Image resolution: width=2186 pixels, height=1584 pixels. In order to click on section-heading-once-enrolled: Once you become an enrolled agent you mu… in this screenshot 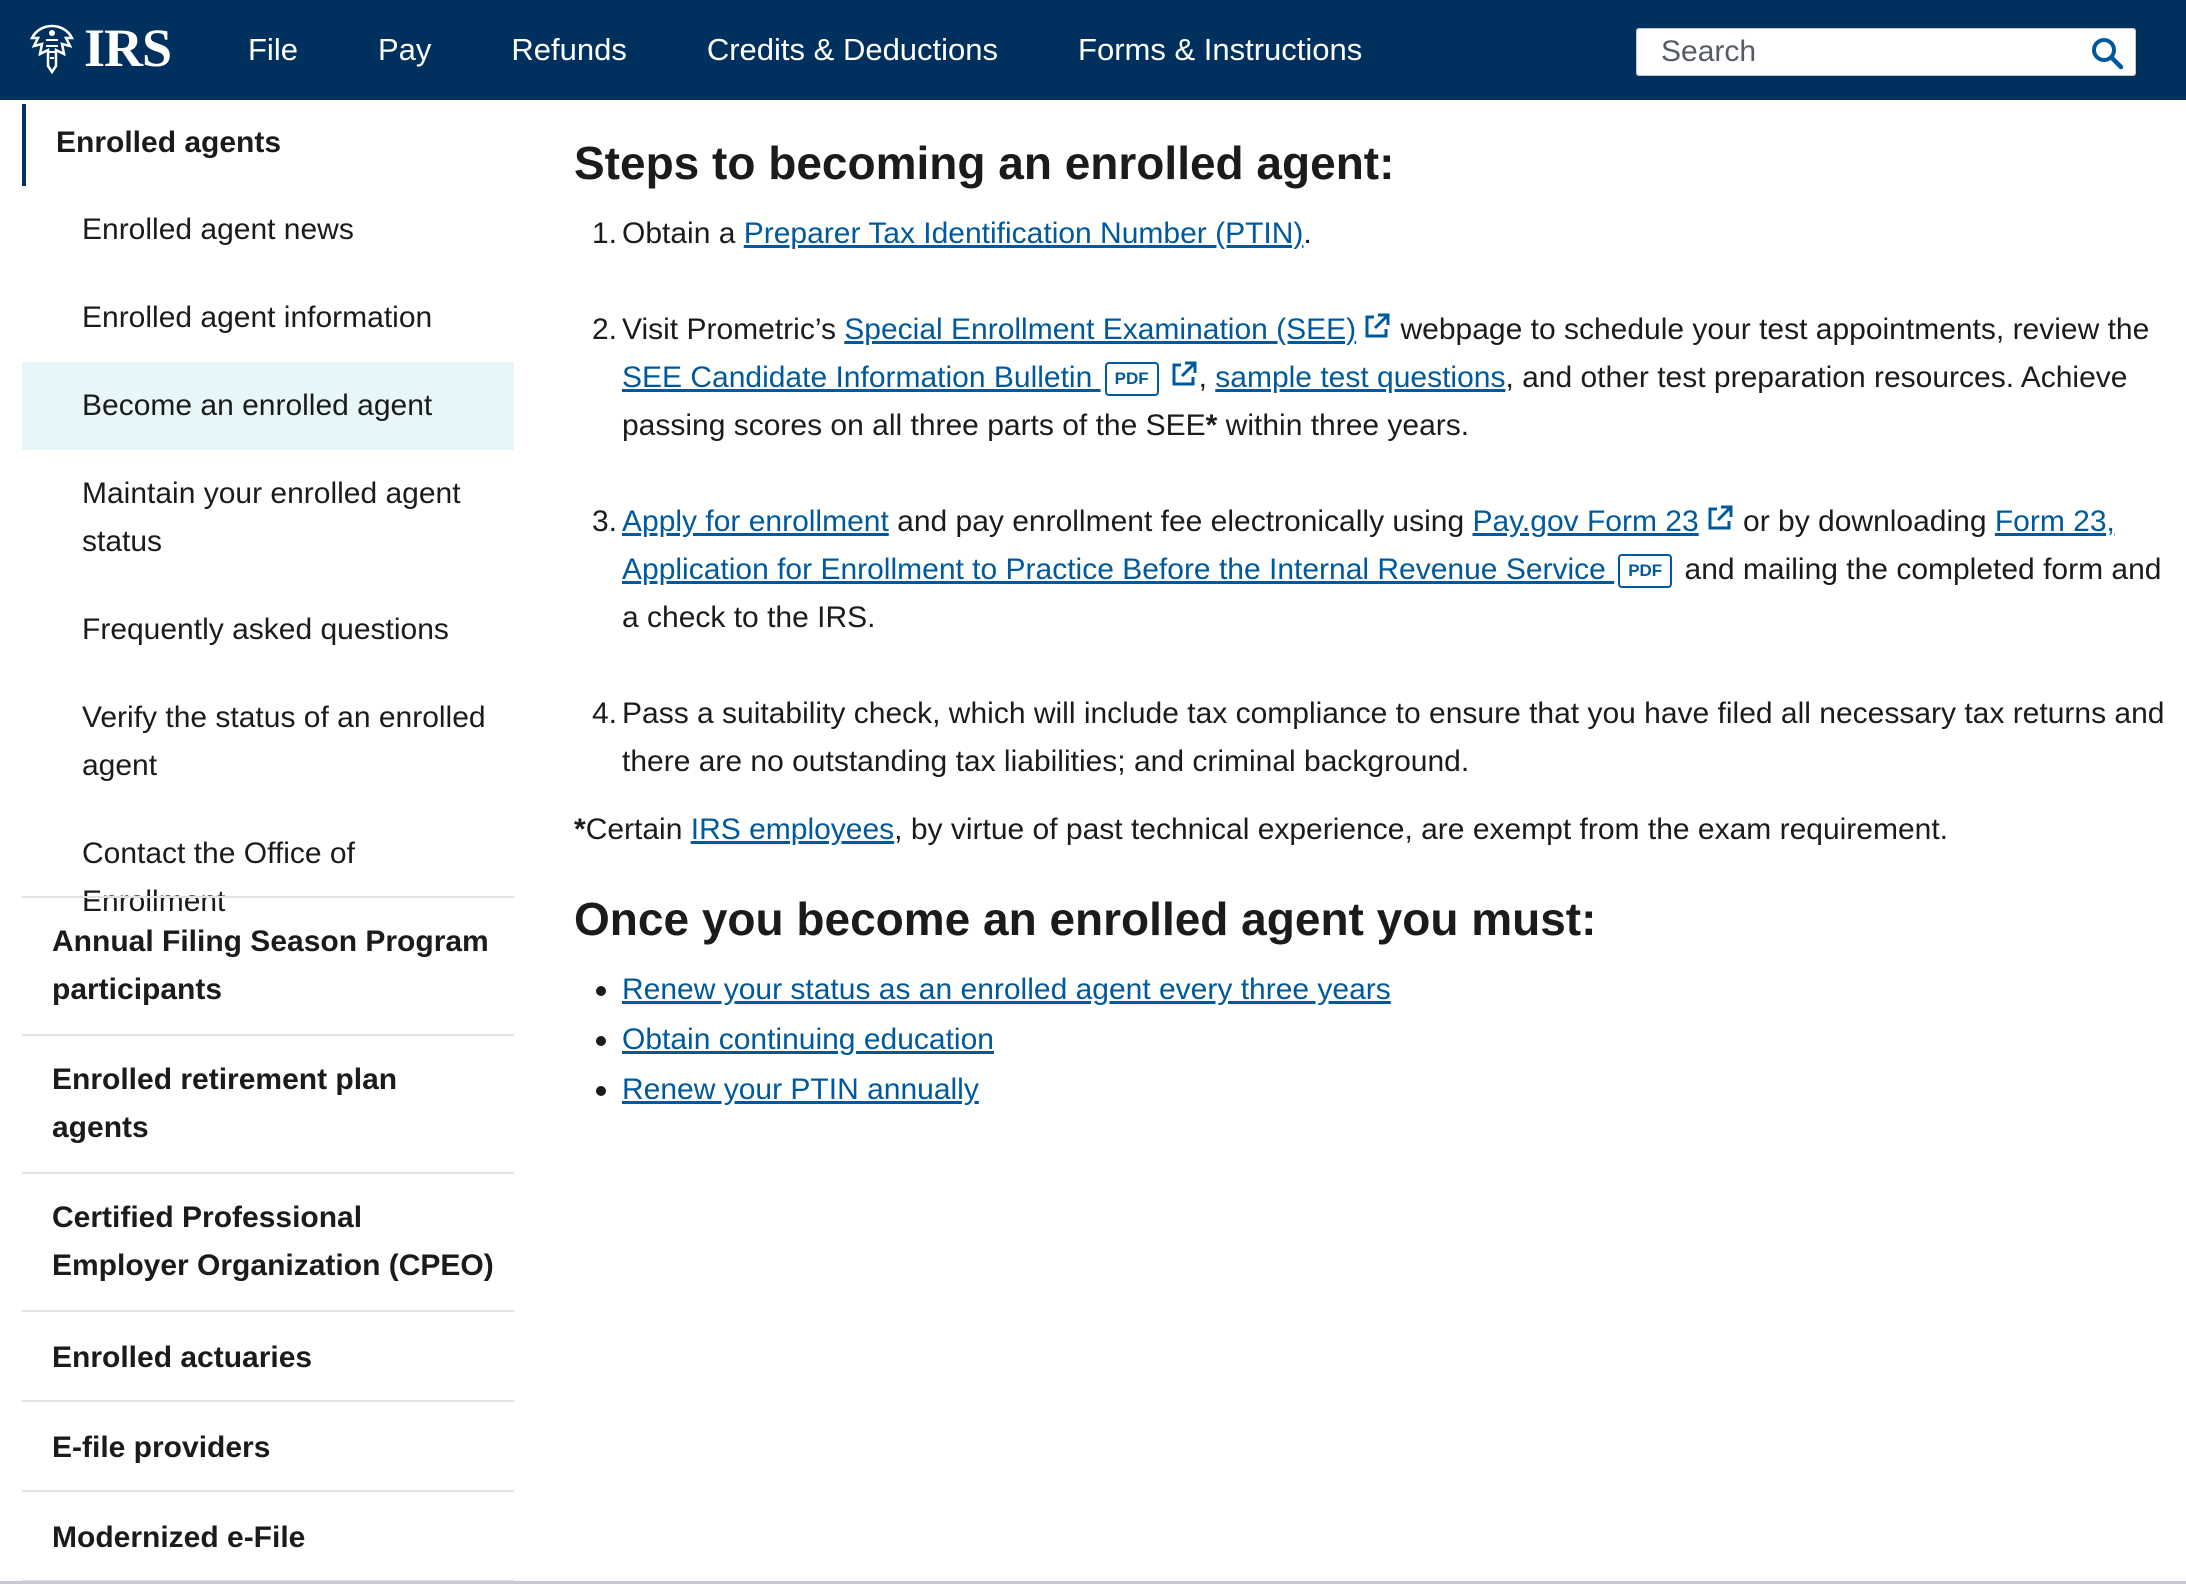, I will do `click(1085, 919)`.